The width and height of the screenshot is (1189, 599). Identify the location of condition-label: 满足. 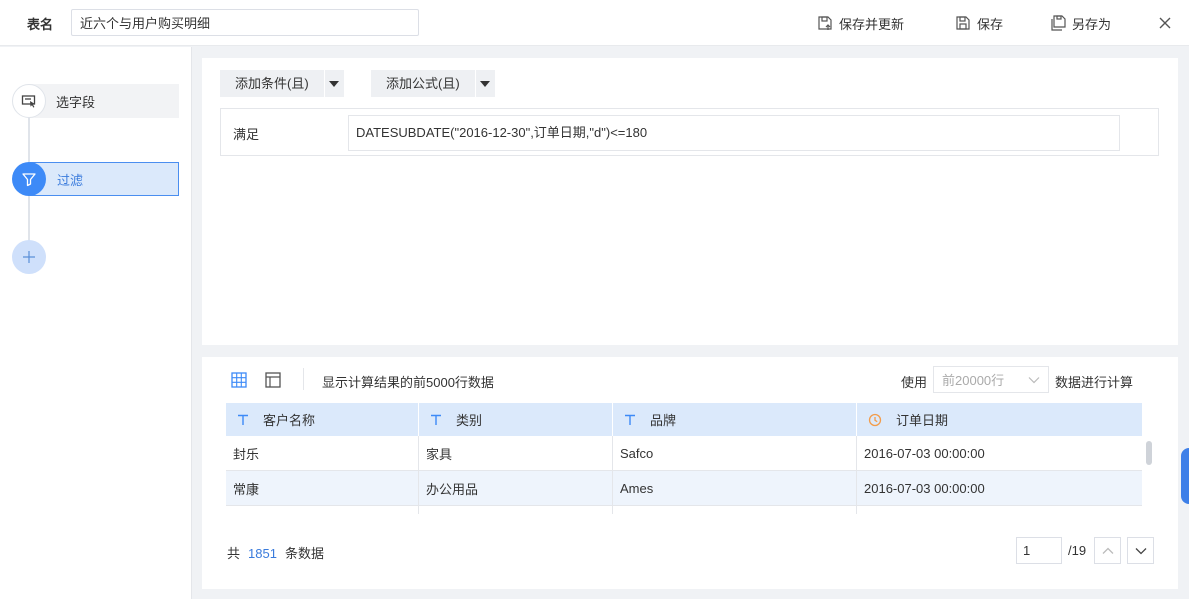
(246, 134).